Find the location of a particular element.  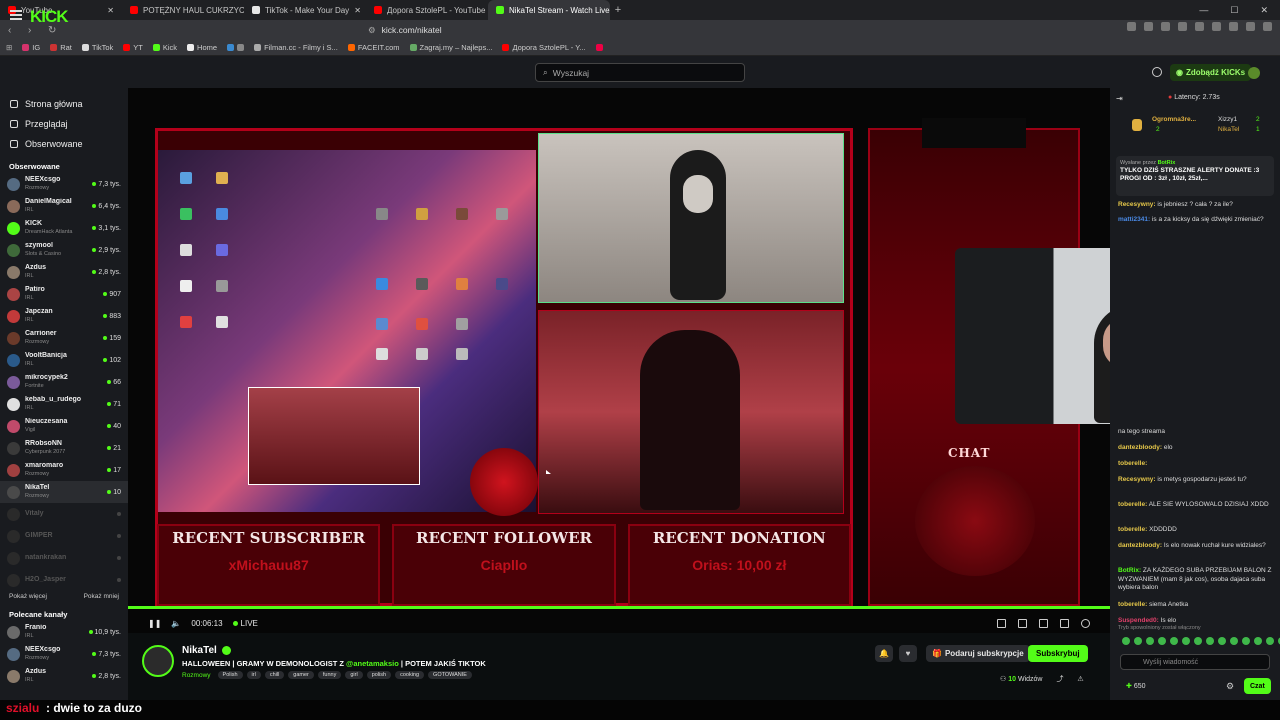

show-less-button: Pokaż mniej is located at coordinates (101, 596).